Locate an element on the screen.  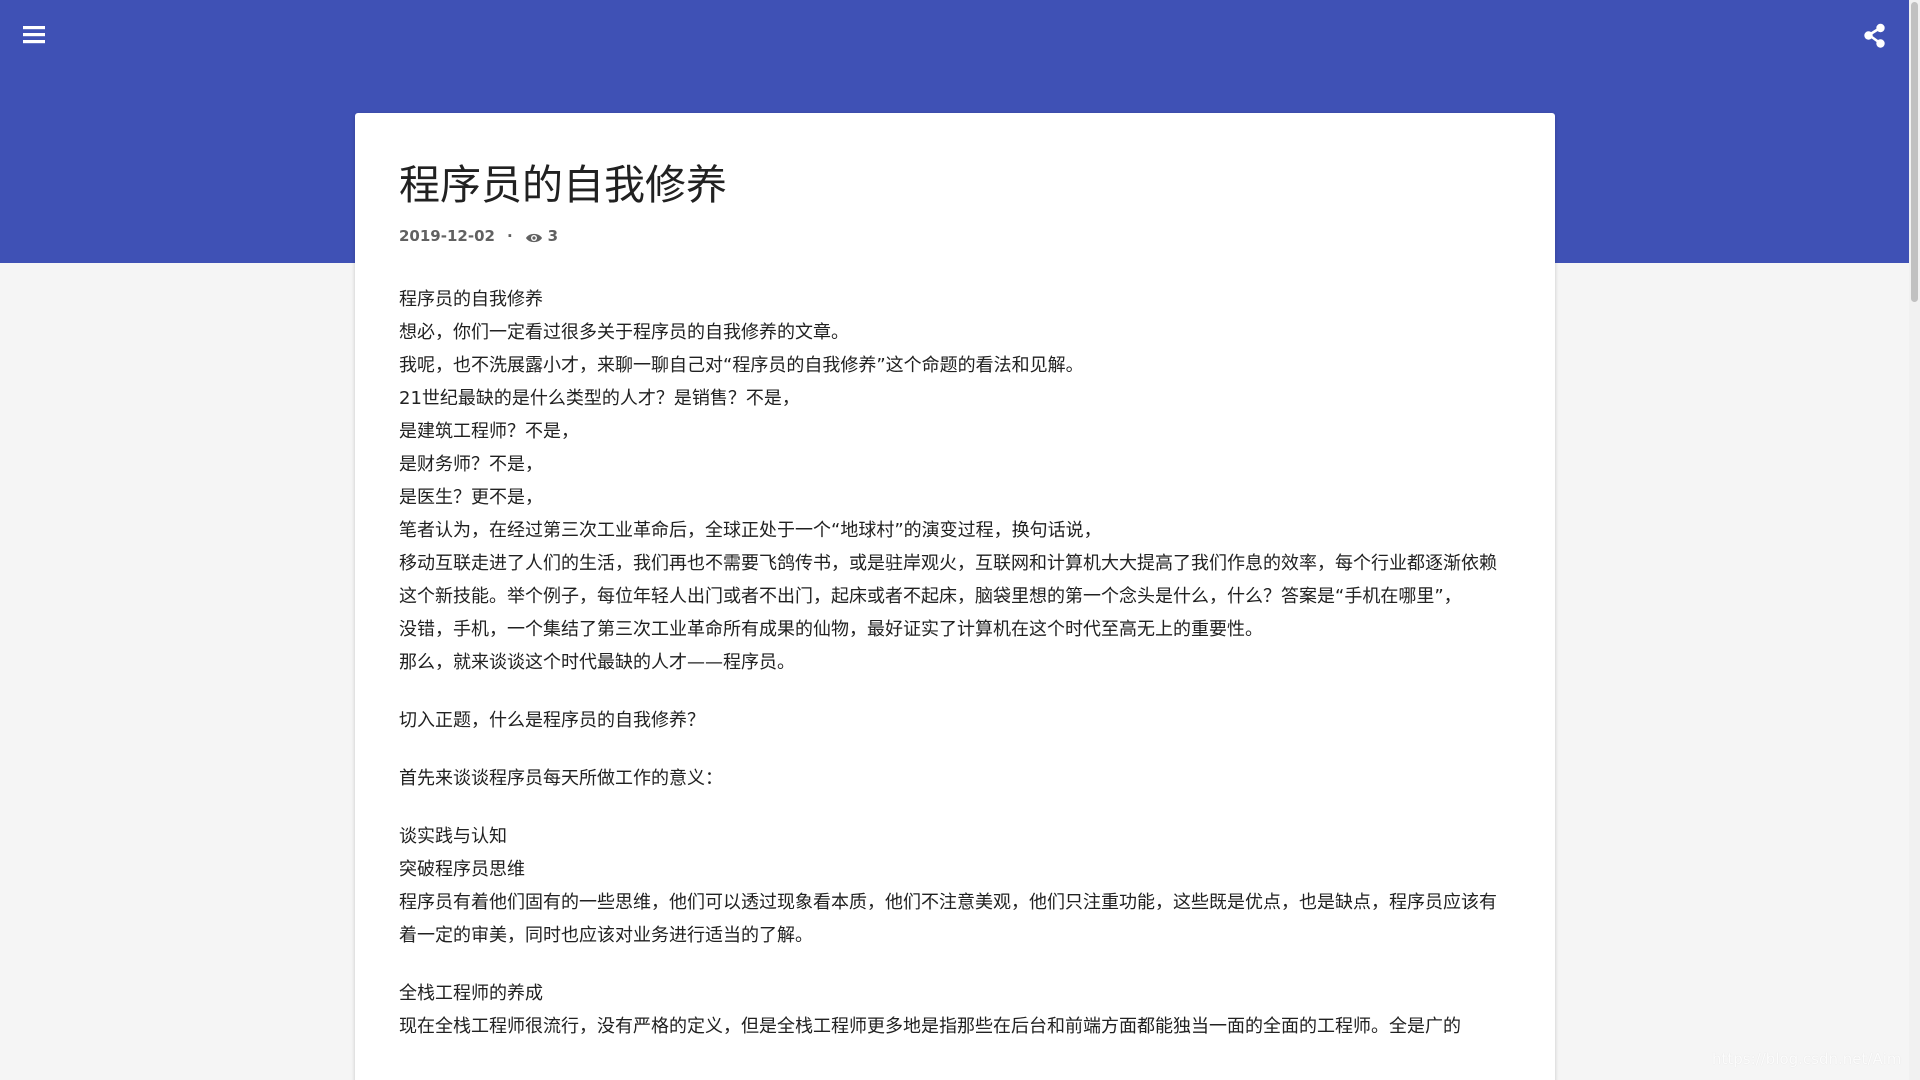
text-line: 我呢，也不洗展露小才，来聊一聊自己对“程序员的自我修养”这个命题的看法和见解。 is located at coordinates (741, 365).